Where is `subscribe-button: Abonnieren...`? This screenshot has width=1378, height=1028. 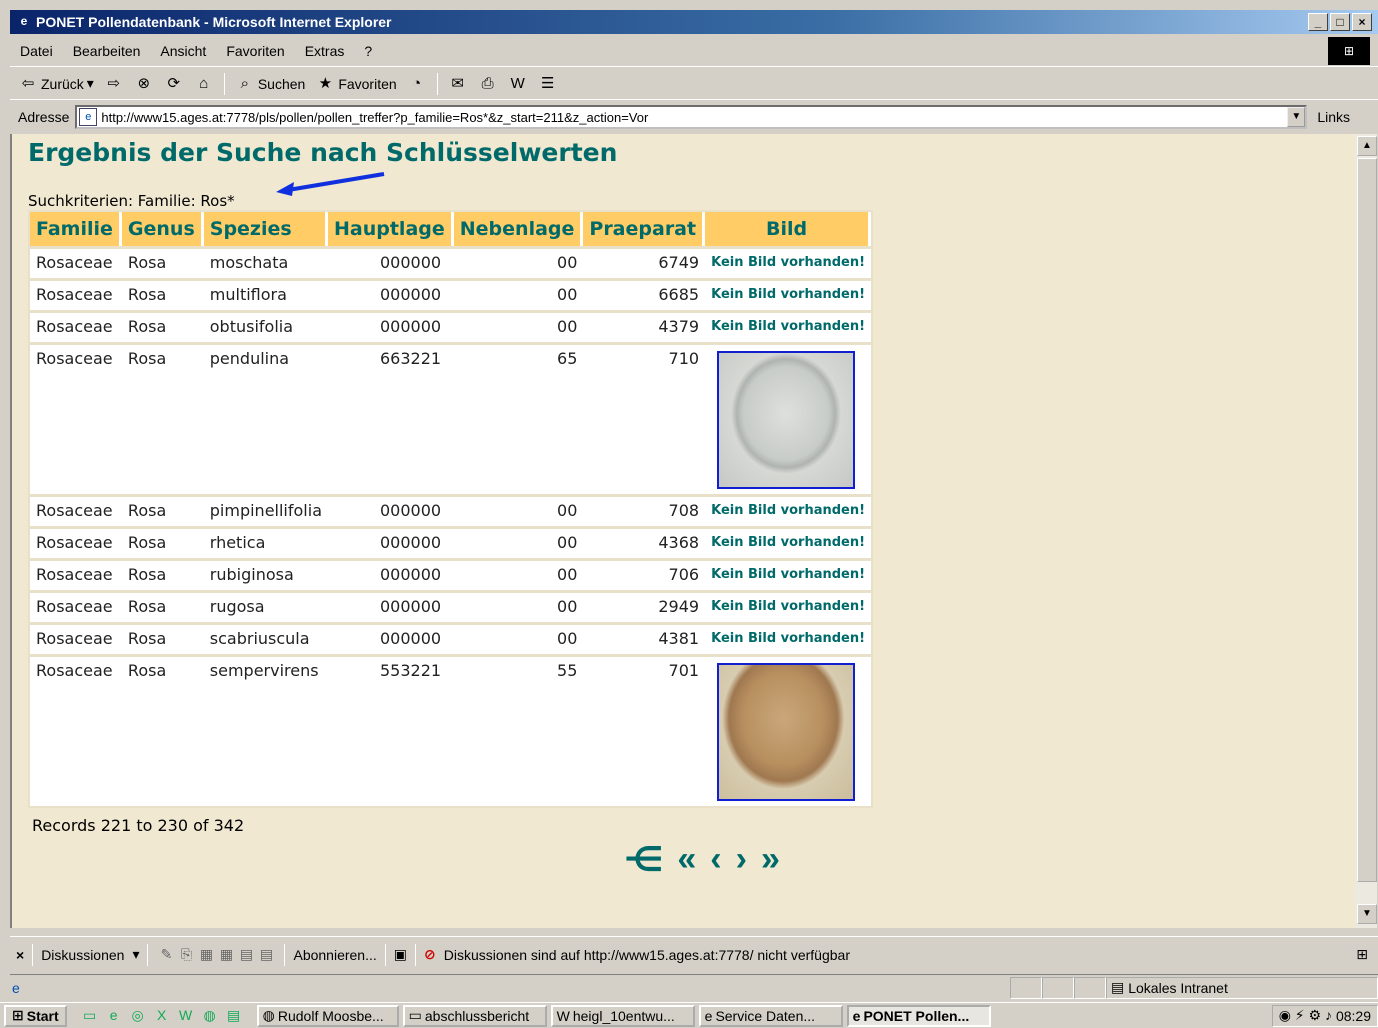 subscribe-button: Abonnieren... is located at coordinates (334, 955).